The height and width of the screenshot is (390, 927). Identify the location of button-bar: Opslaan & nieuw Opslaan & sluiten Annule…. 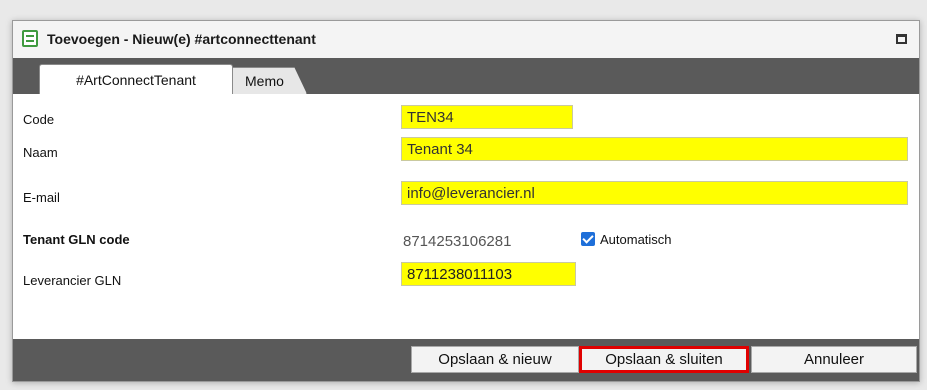
(466, 360).